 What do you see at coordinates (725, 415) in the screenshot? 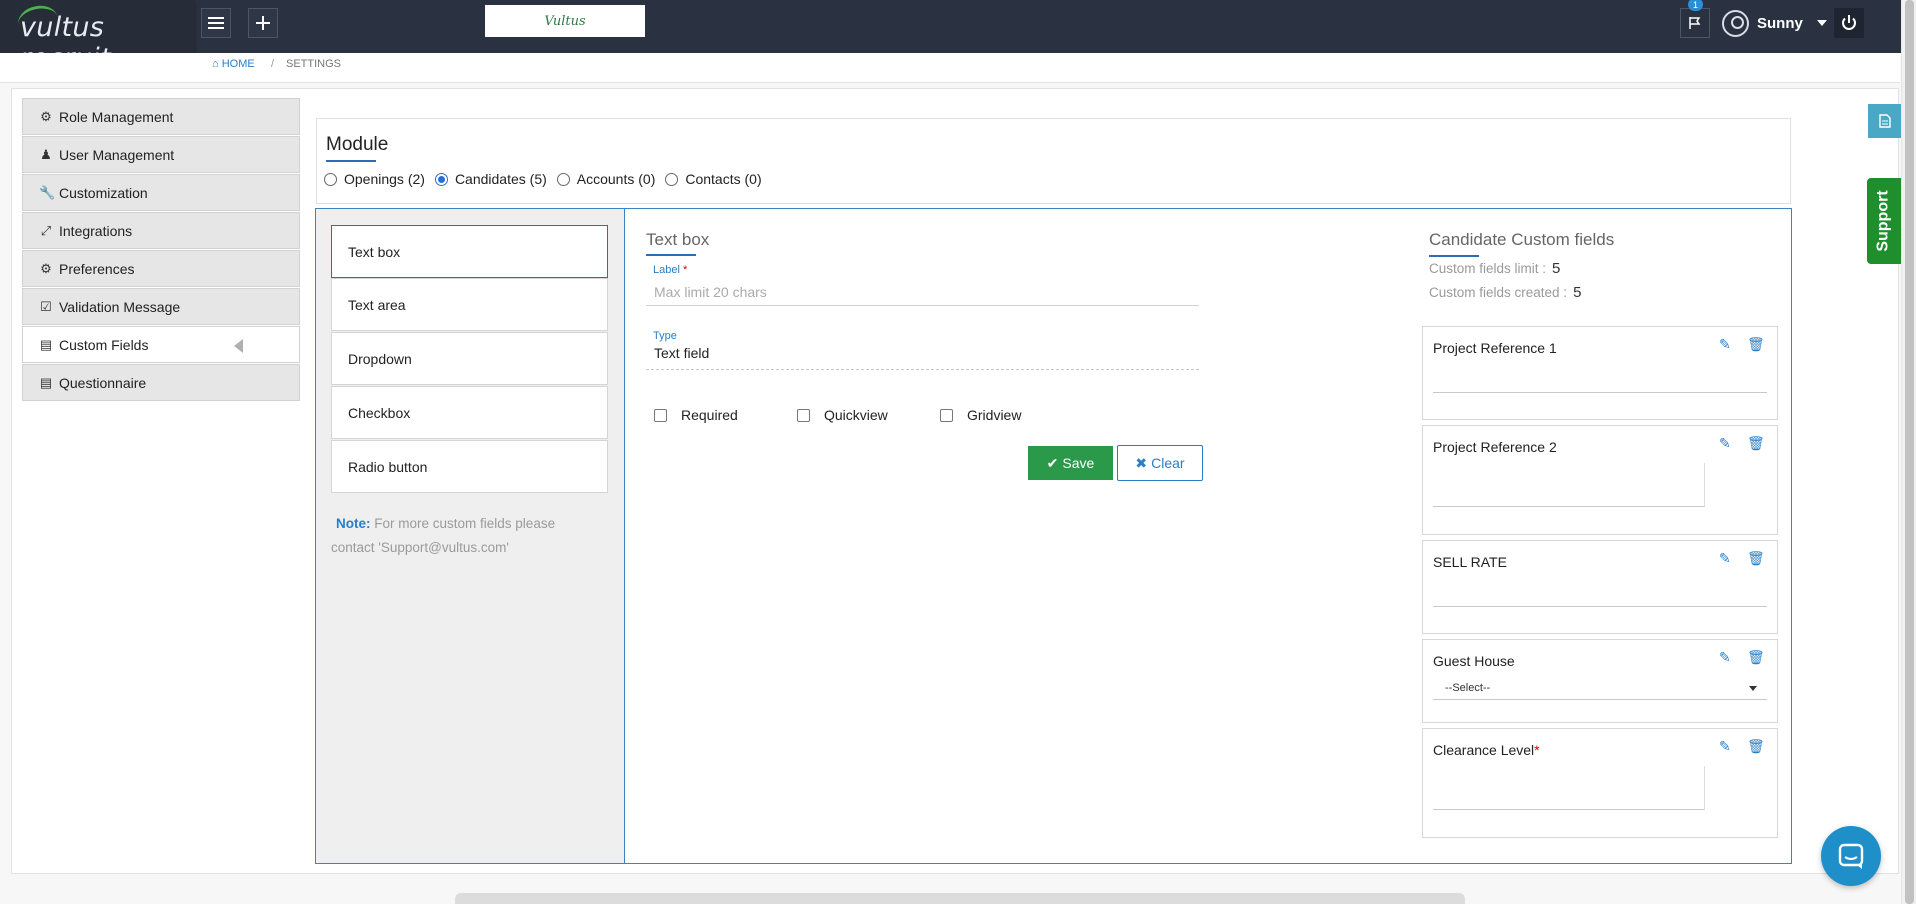
I see `required-checkbox: Required` at bounding box center [725, 415].